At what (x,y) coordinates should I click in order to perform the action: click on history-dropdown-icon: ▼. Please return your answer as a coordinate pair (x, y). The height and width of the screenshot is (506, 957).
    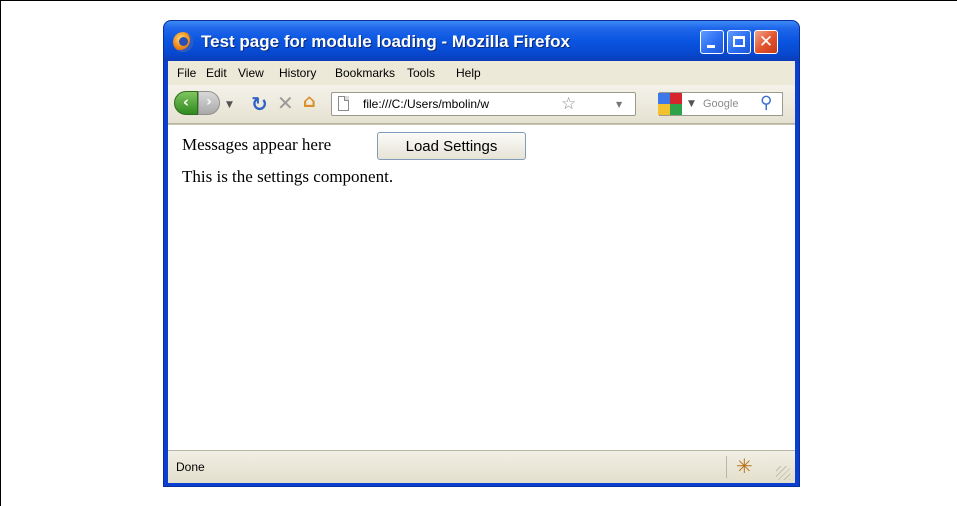
    Looking at the image, I should click on (229, 105).